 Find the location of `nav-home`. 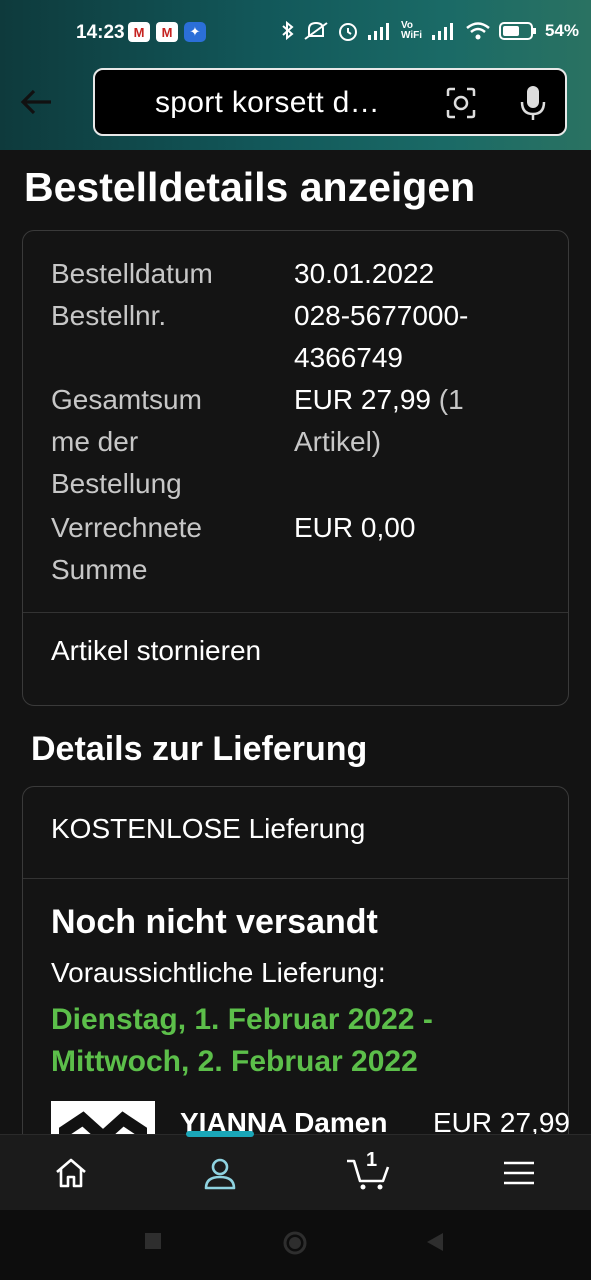

nav-home is located at coordinates (71, 1173).